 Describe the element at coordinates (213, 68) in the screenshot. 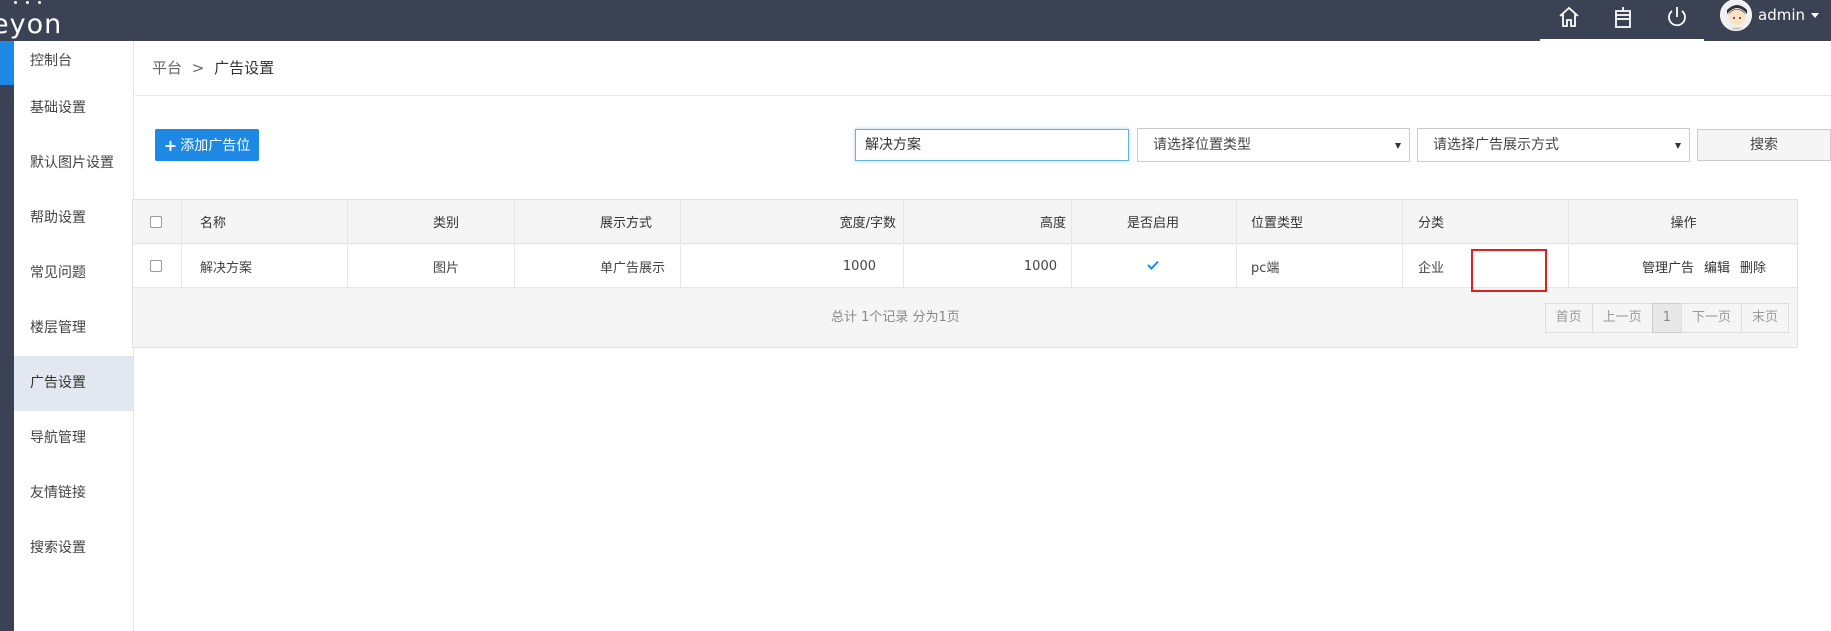

I see `breadcrumb: 平台 > 广告设置` at that location.